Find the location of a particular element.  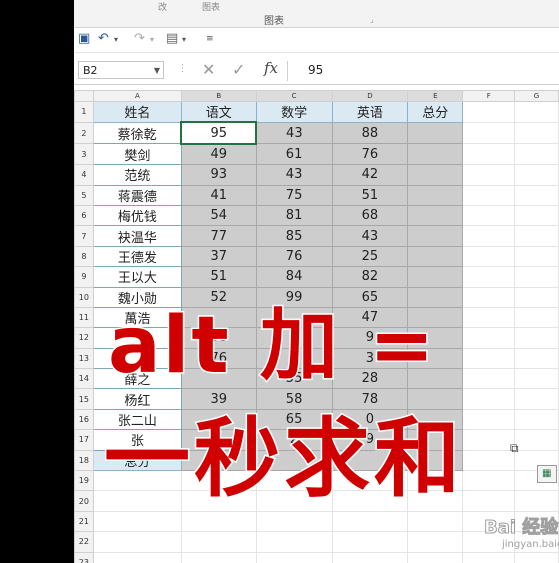

score-cell: 0 is located at coordinates (370, 419).